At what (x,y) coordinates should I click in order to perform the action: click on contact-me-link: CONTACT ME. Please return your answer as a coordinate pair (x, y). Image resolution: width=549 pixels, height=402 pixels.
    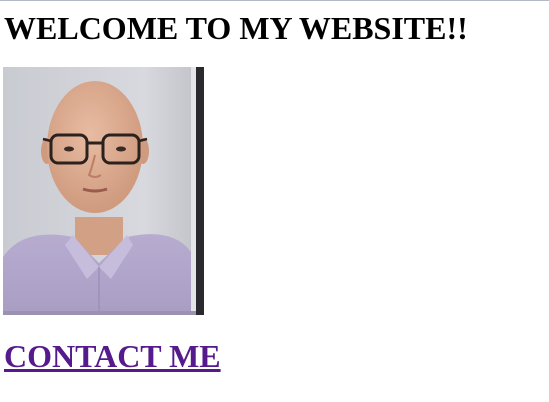
    Looking at the image, I should click on (112, 356).